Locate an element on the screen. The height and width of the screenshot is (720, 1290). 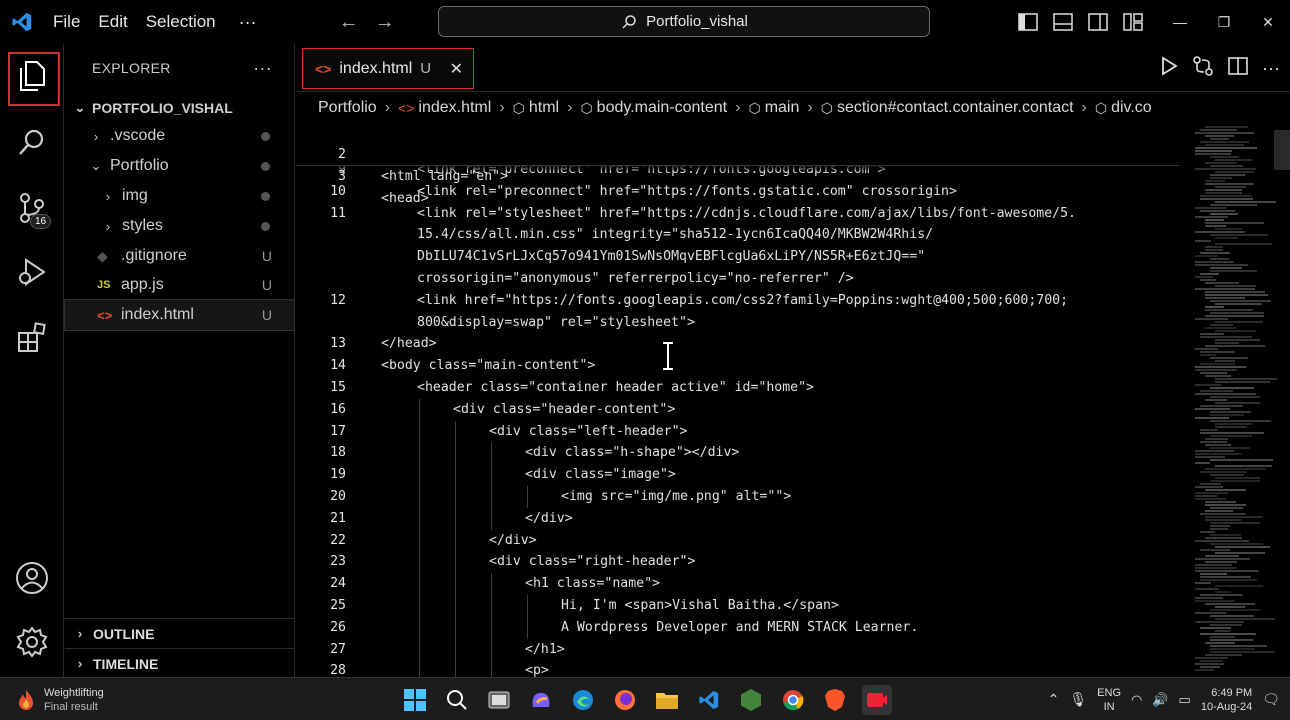
file-explorer-icon is located at coordinates (667, 700).